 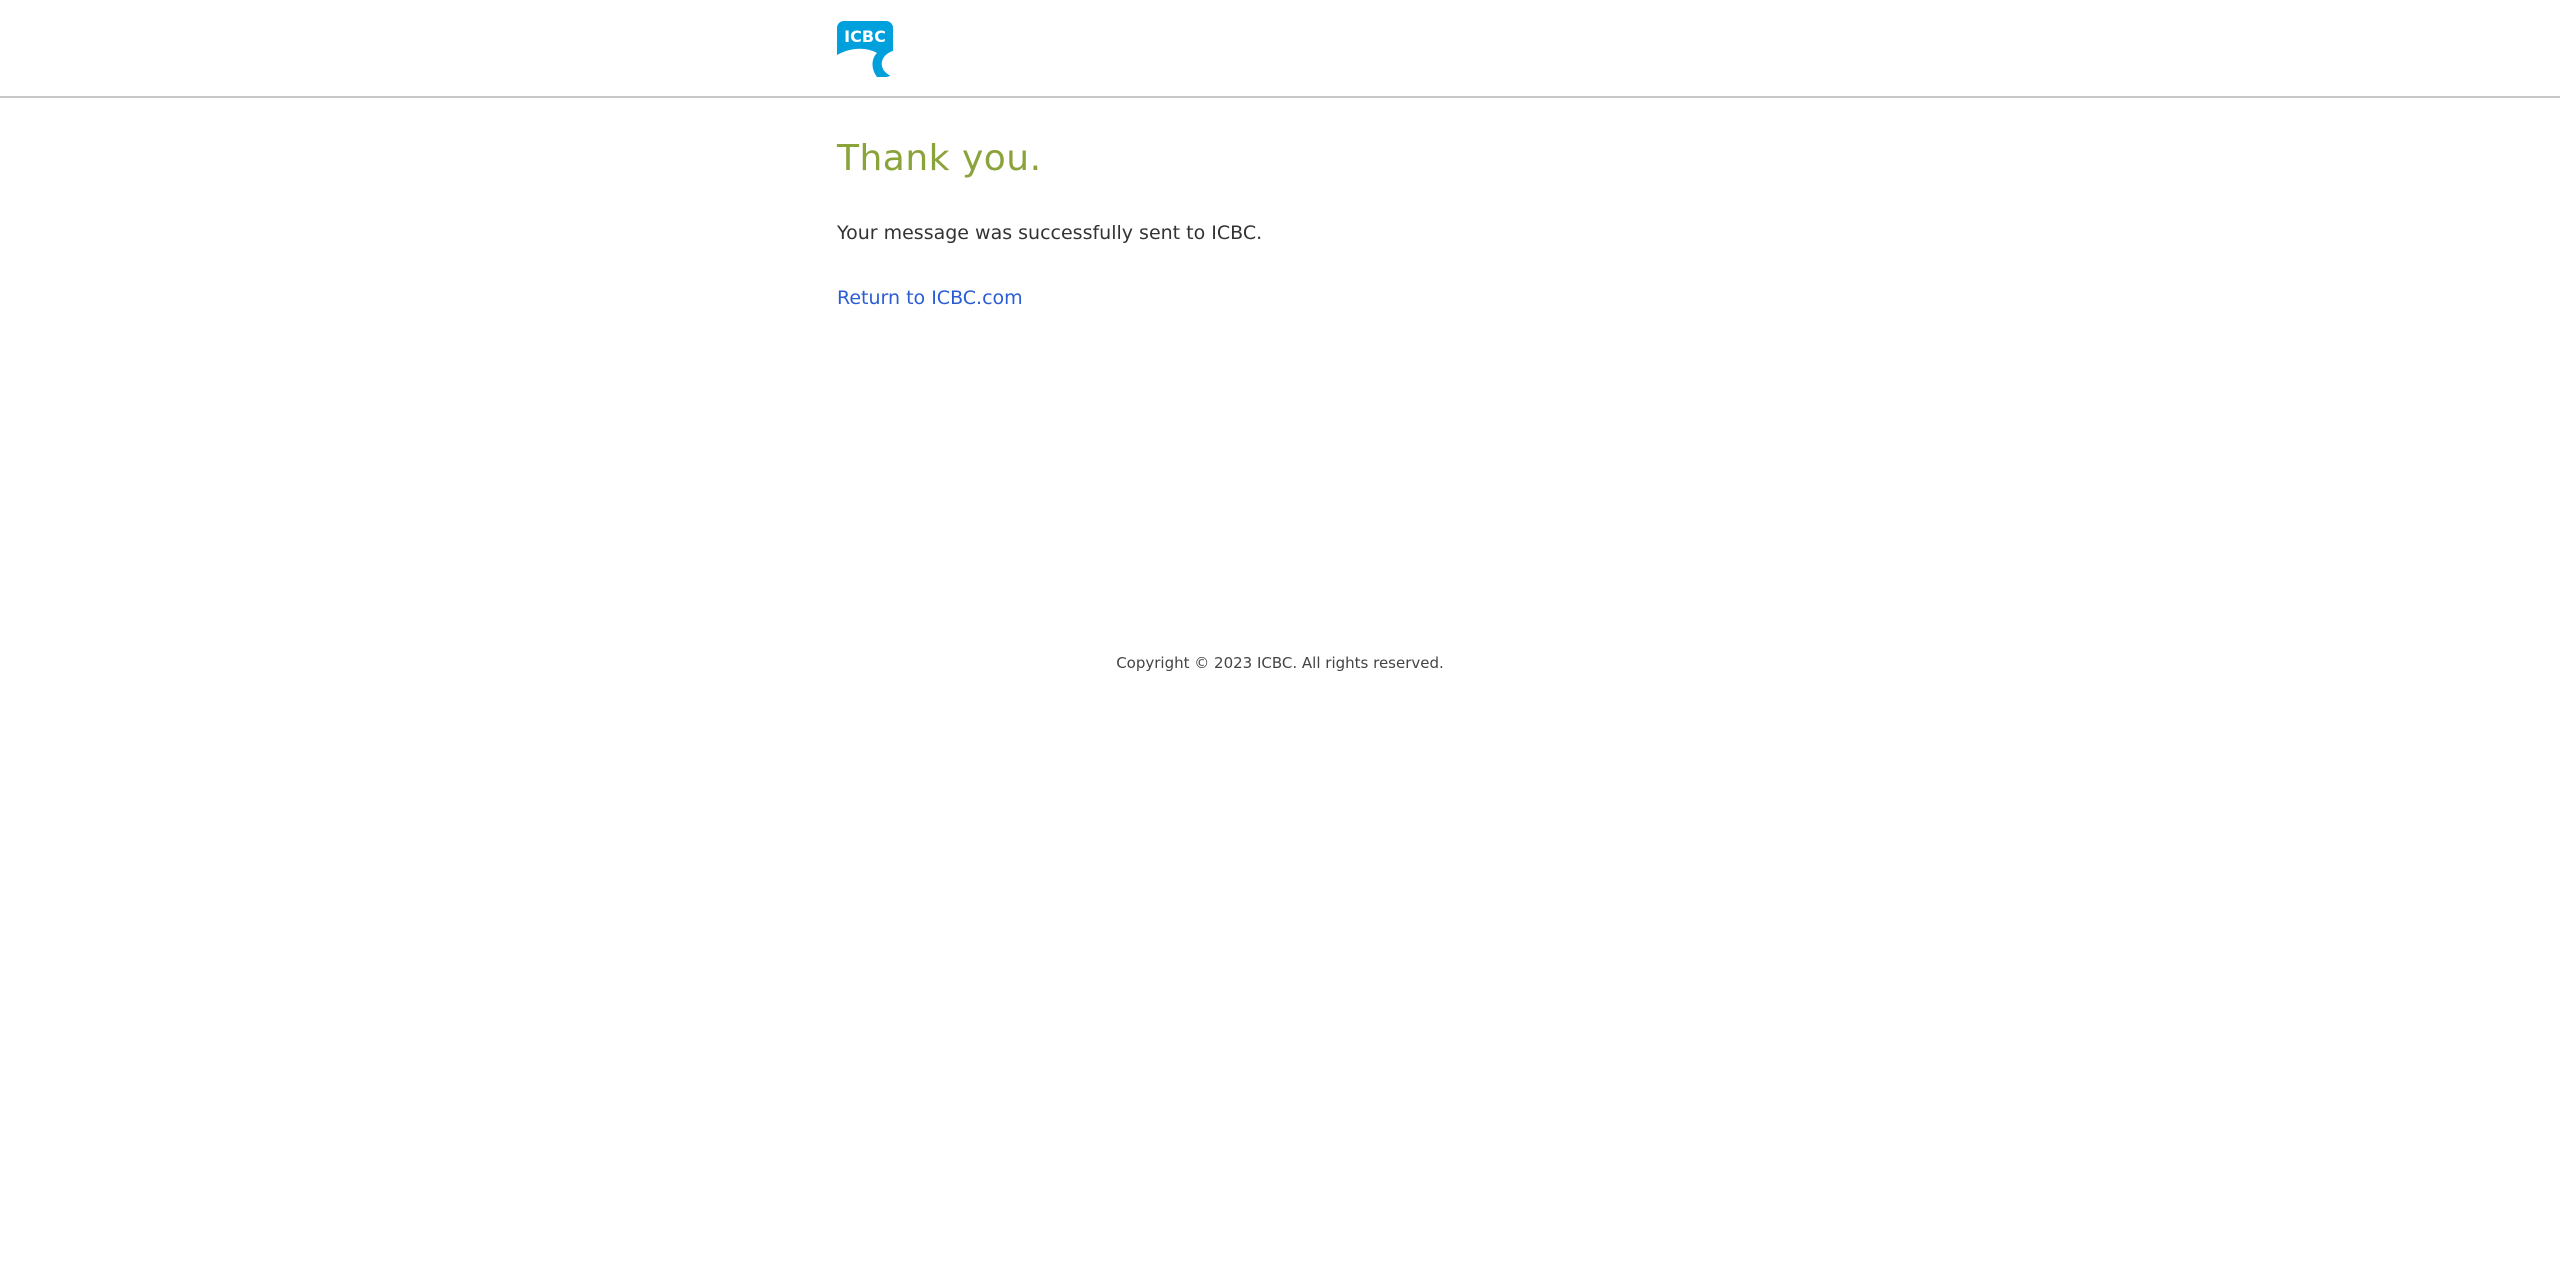 I want to click on page-title: Thank you., so click(x=939, y=158).